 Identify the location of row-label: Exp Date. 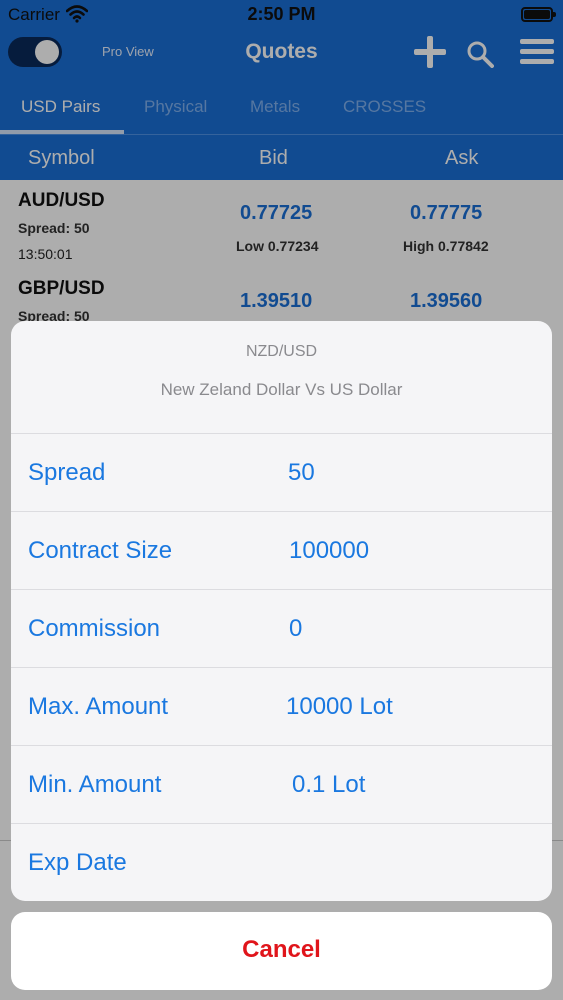
(77, 862).